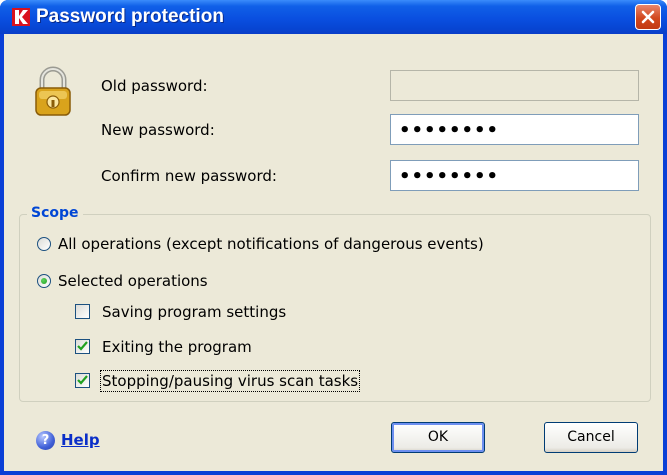  I want to click on new-password-field: ••••••••, so click(514, 129).